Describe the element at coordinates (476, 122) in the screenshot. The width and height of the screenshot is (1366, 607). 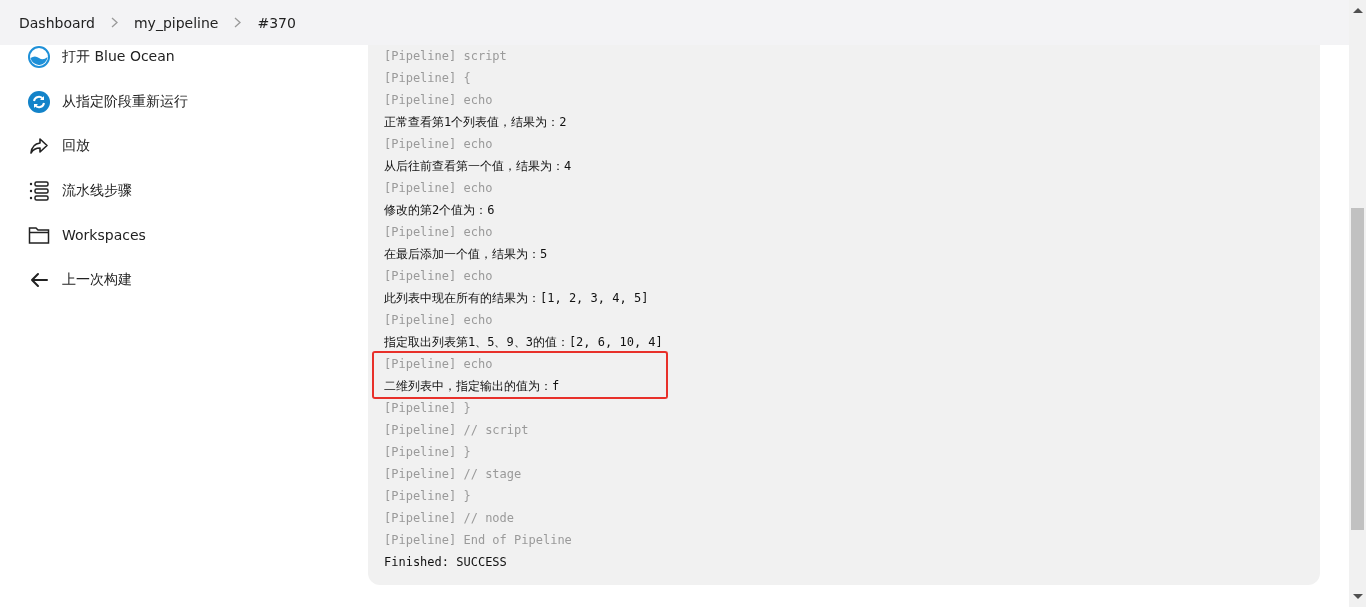
I see `log-output-line: 正常查看第1个列表值，结果为：2` at that location.